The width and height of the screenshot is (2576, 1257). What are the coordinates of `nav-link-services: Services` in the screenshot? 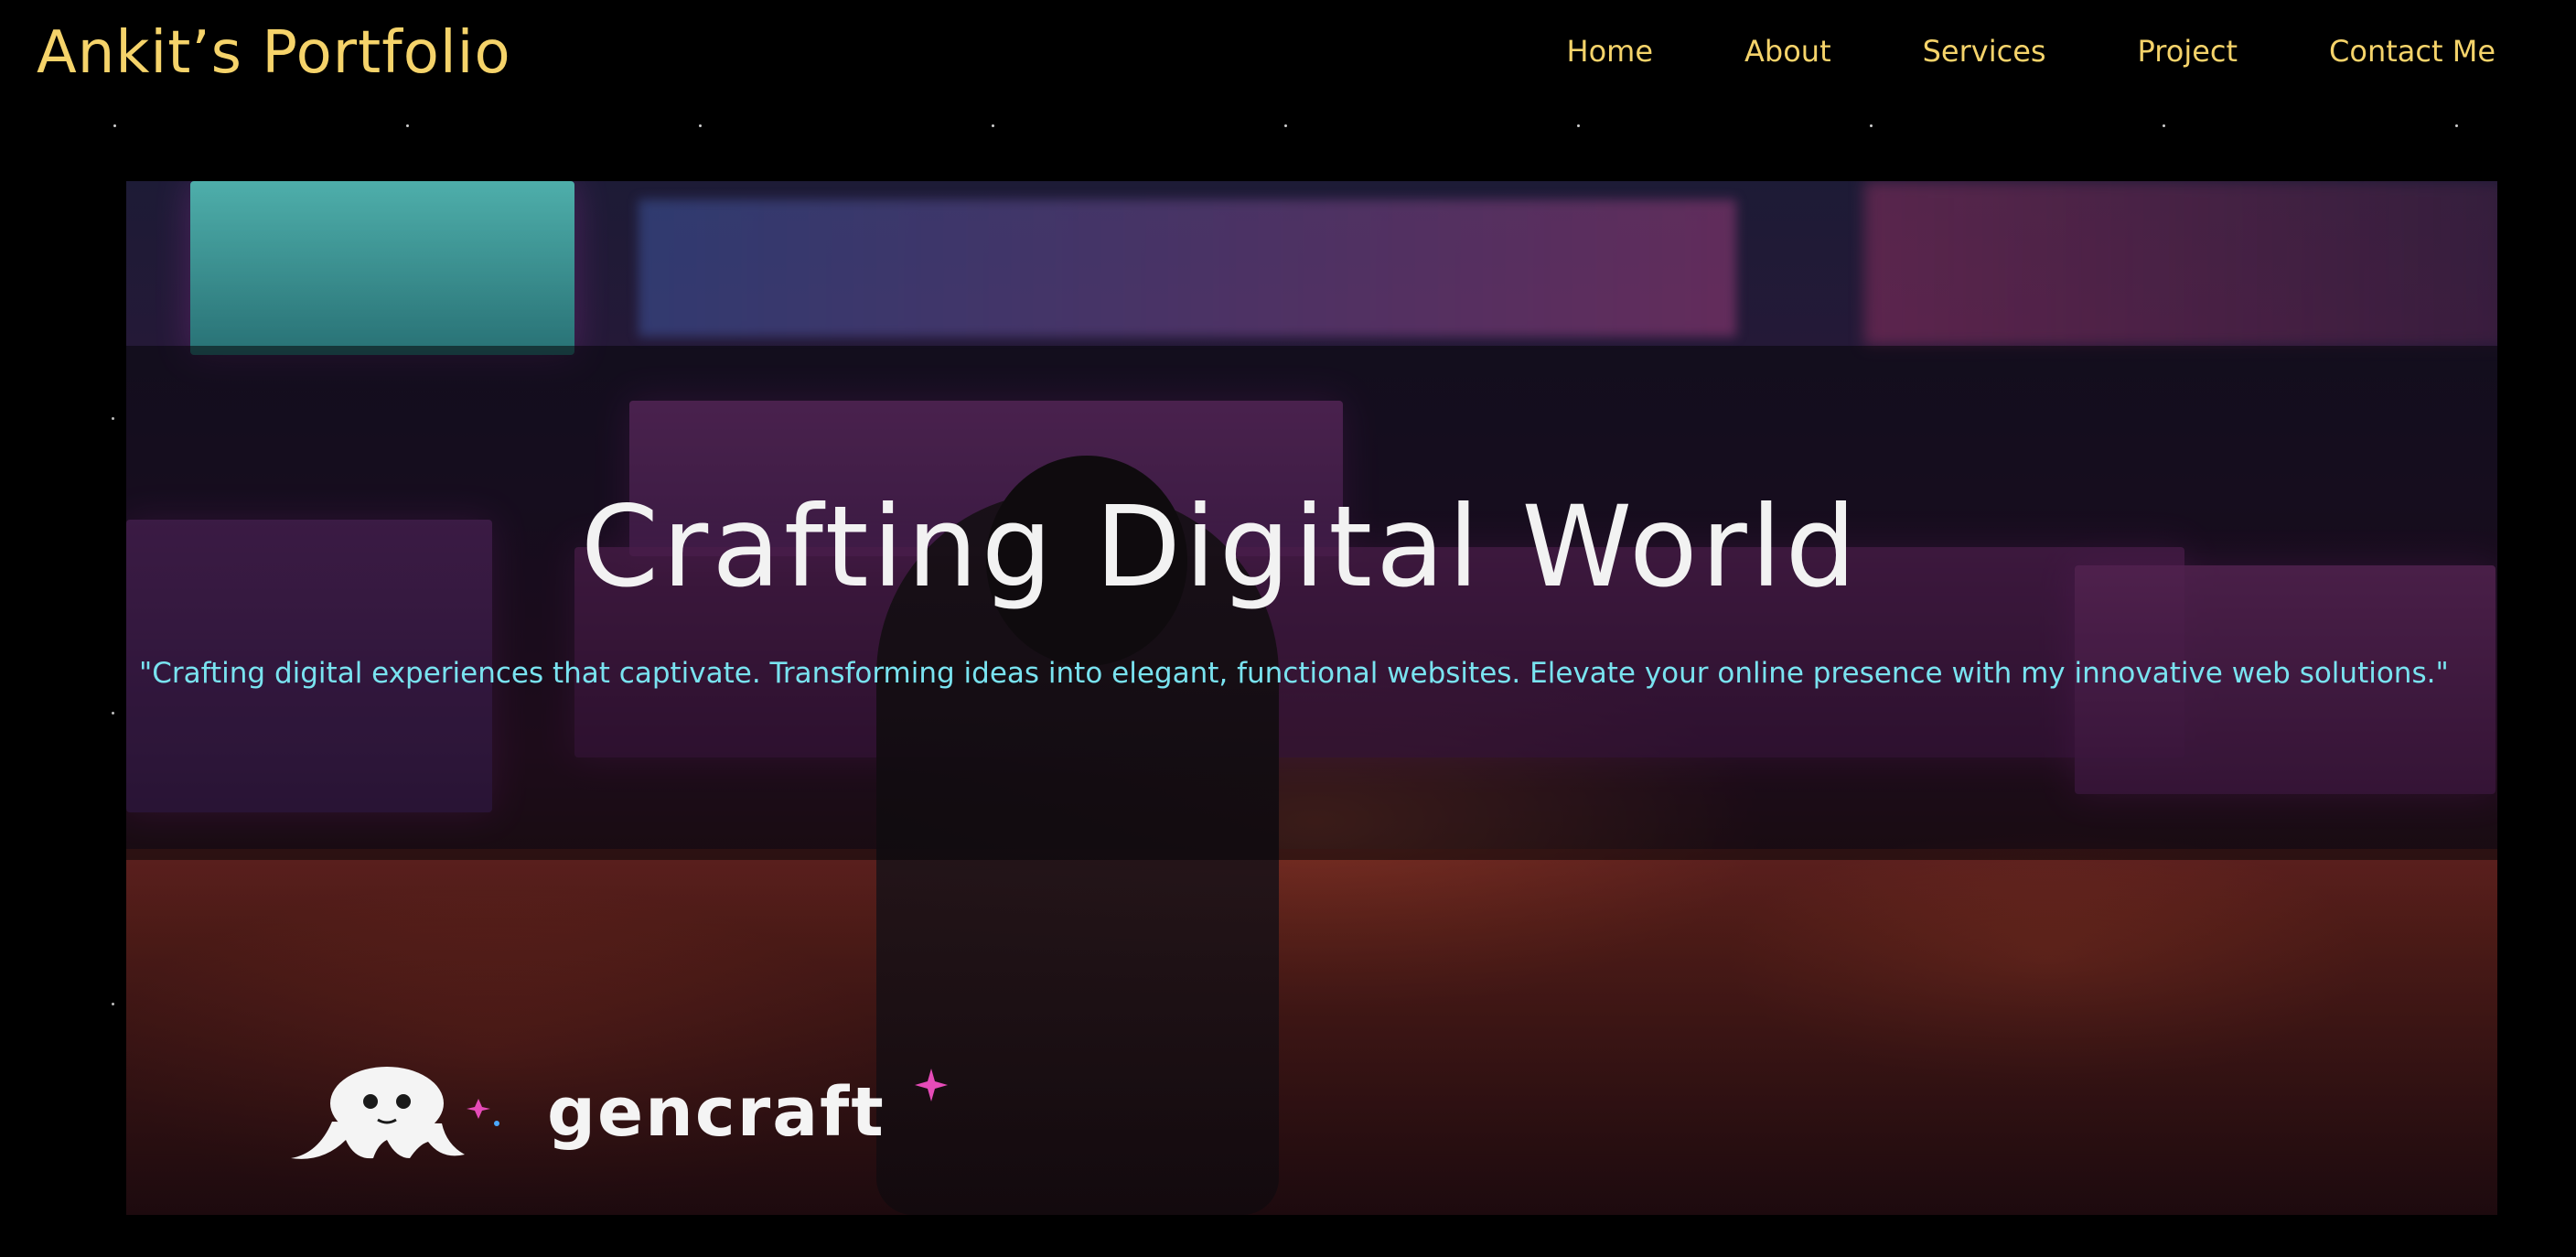 It's located at (1984, 51).